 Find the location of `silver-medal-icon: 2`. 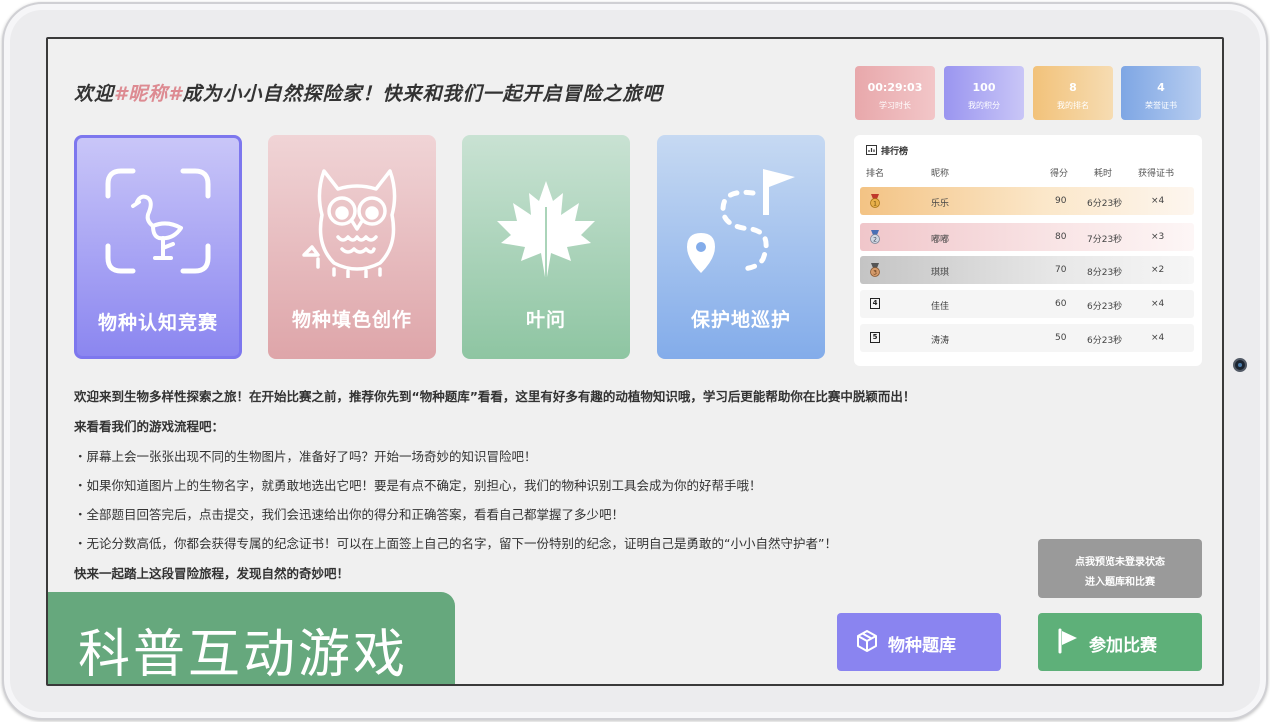

silver-medal-icon: 2 is located at coordinates (875, 237).